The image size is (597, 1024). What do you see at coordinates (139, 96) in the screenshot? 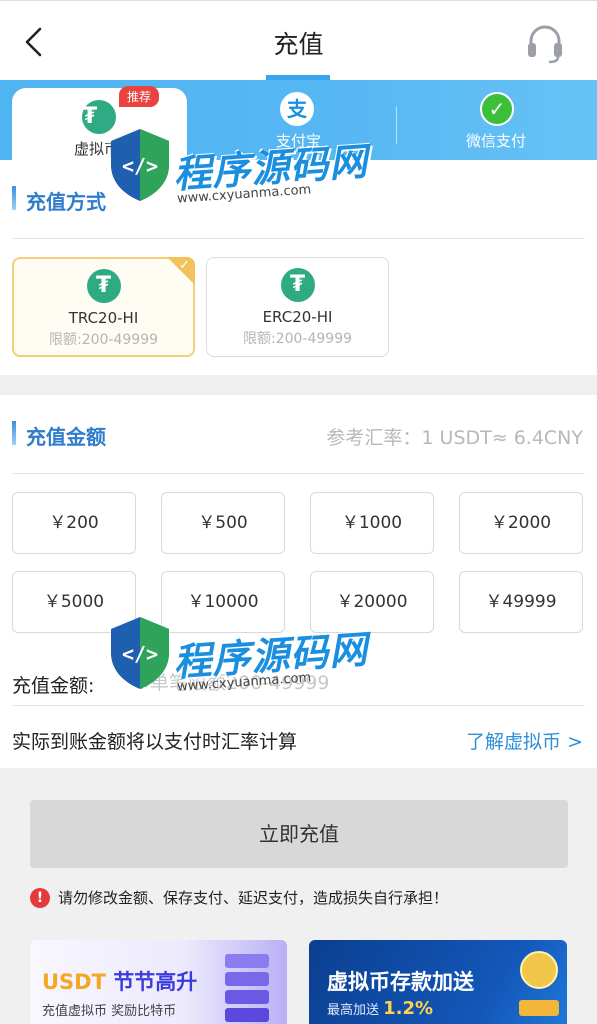
I see `recommended-badge: 推荐` at bounding box center [139, 96].